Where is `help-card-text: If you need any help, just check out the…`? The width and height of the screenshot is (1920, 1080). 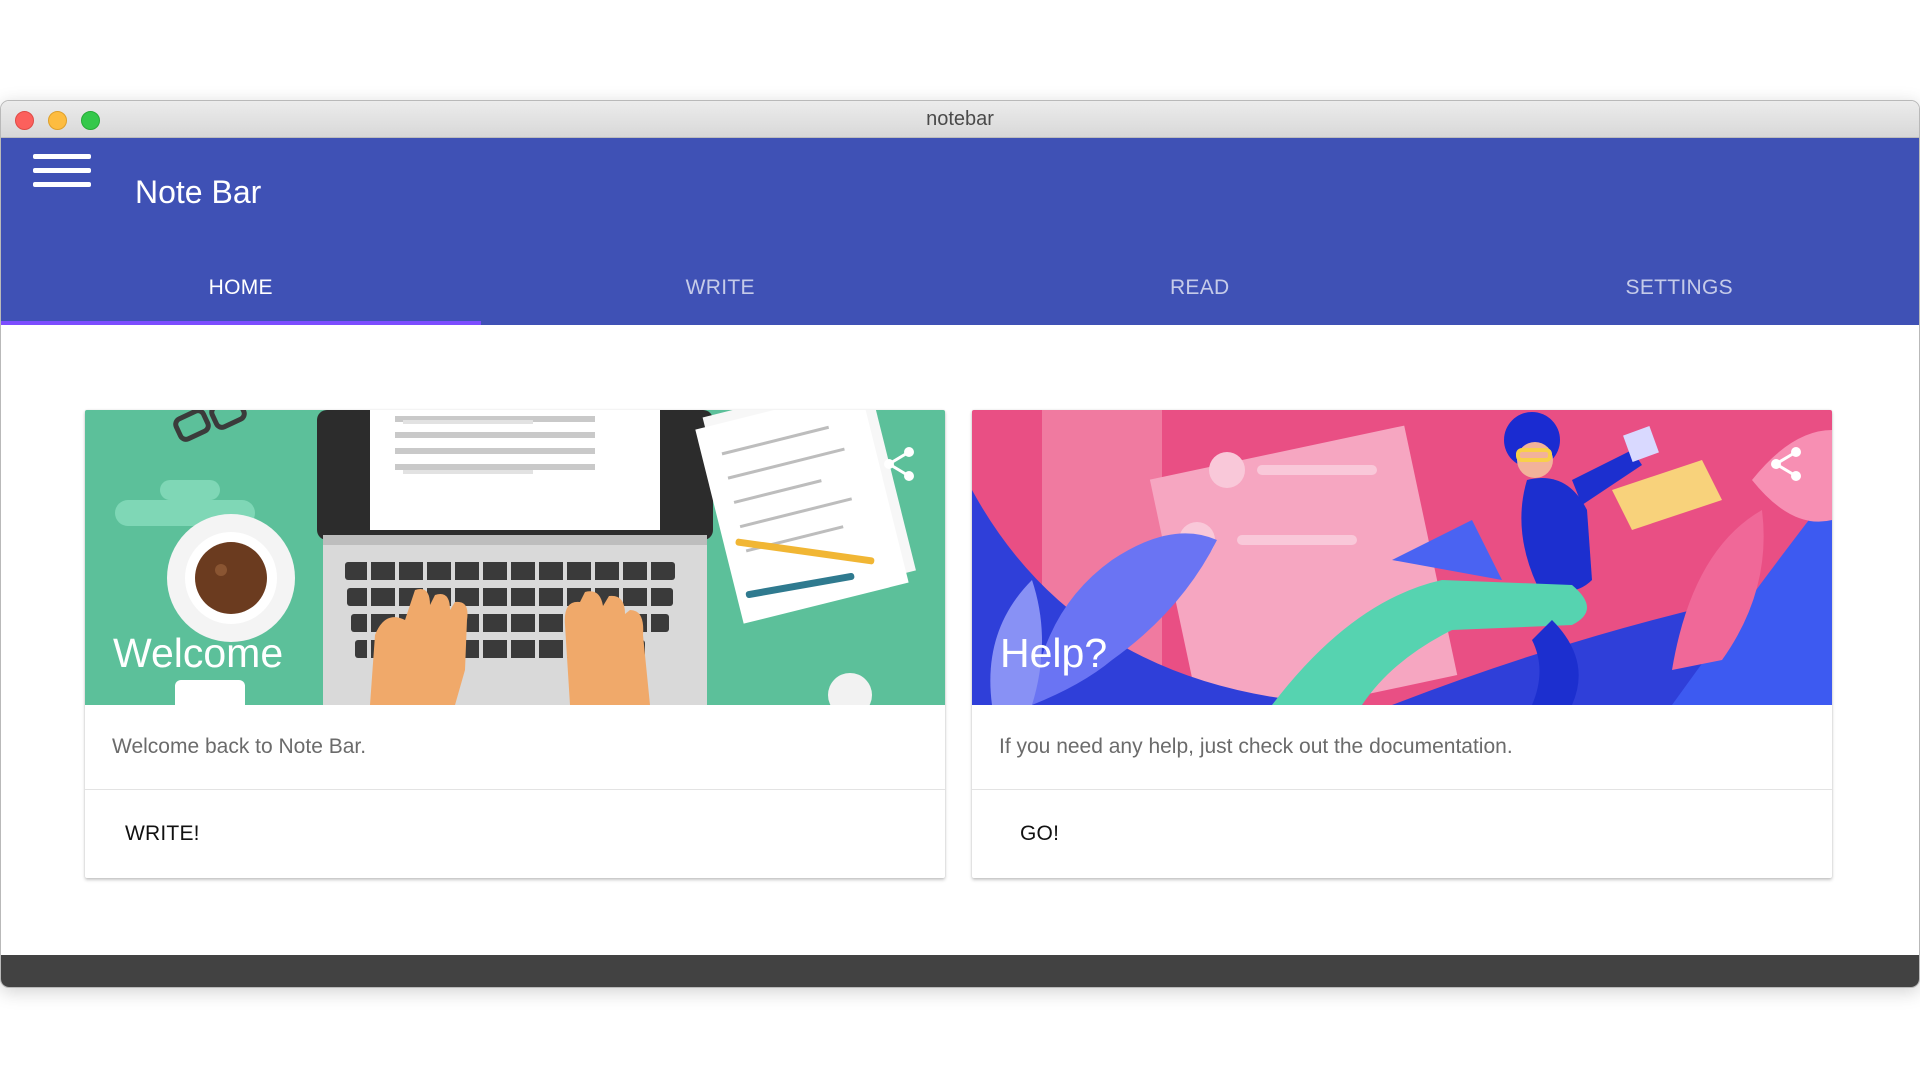 help-card-text: If you need any help, just check out the… is located at coordinates (1402, 747).